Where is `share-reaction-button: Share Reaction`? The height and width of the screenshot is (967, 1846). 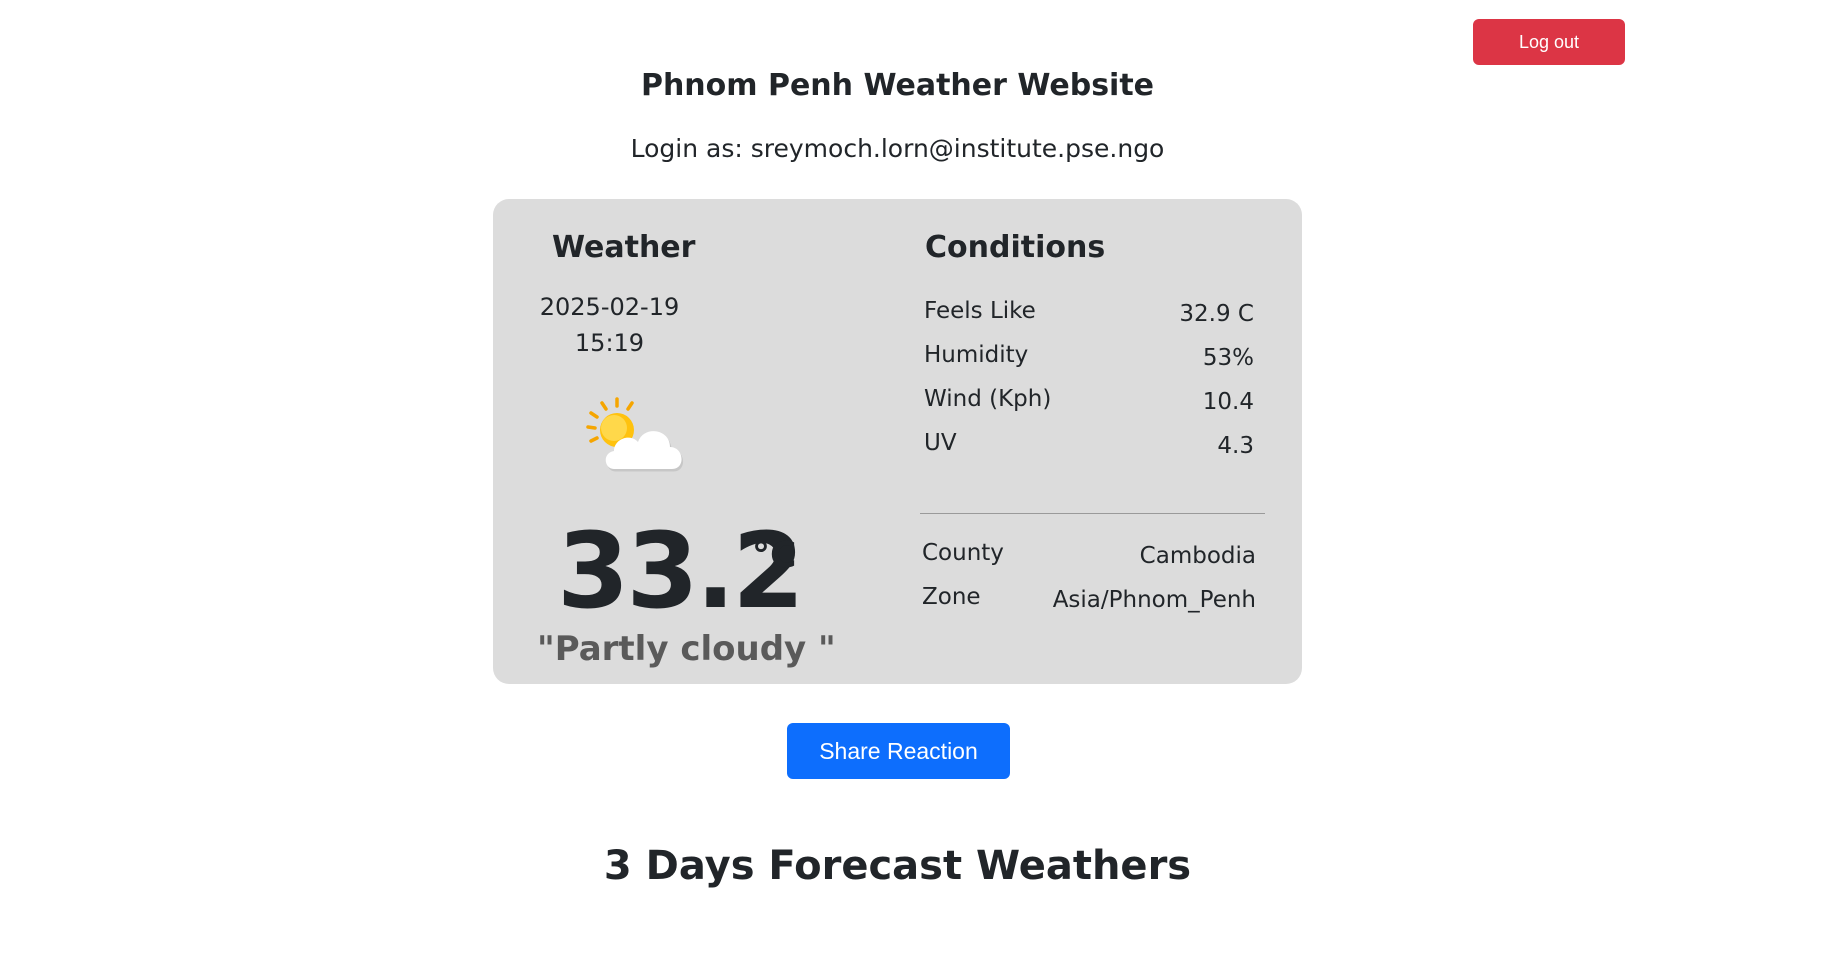
share-reaction-button: Share Reaction is located at coordinates (898, 751).